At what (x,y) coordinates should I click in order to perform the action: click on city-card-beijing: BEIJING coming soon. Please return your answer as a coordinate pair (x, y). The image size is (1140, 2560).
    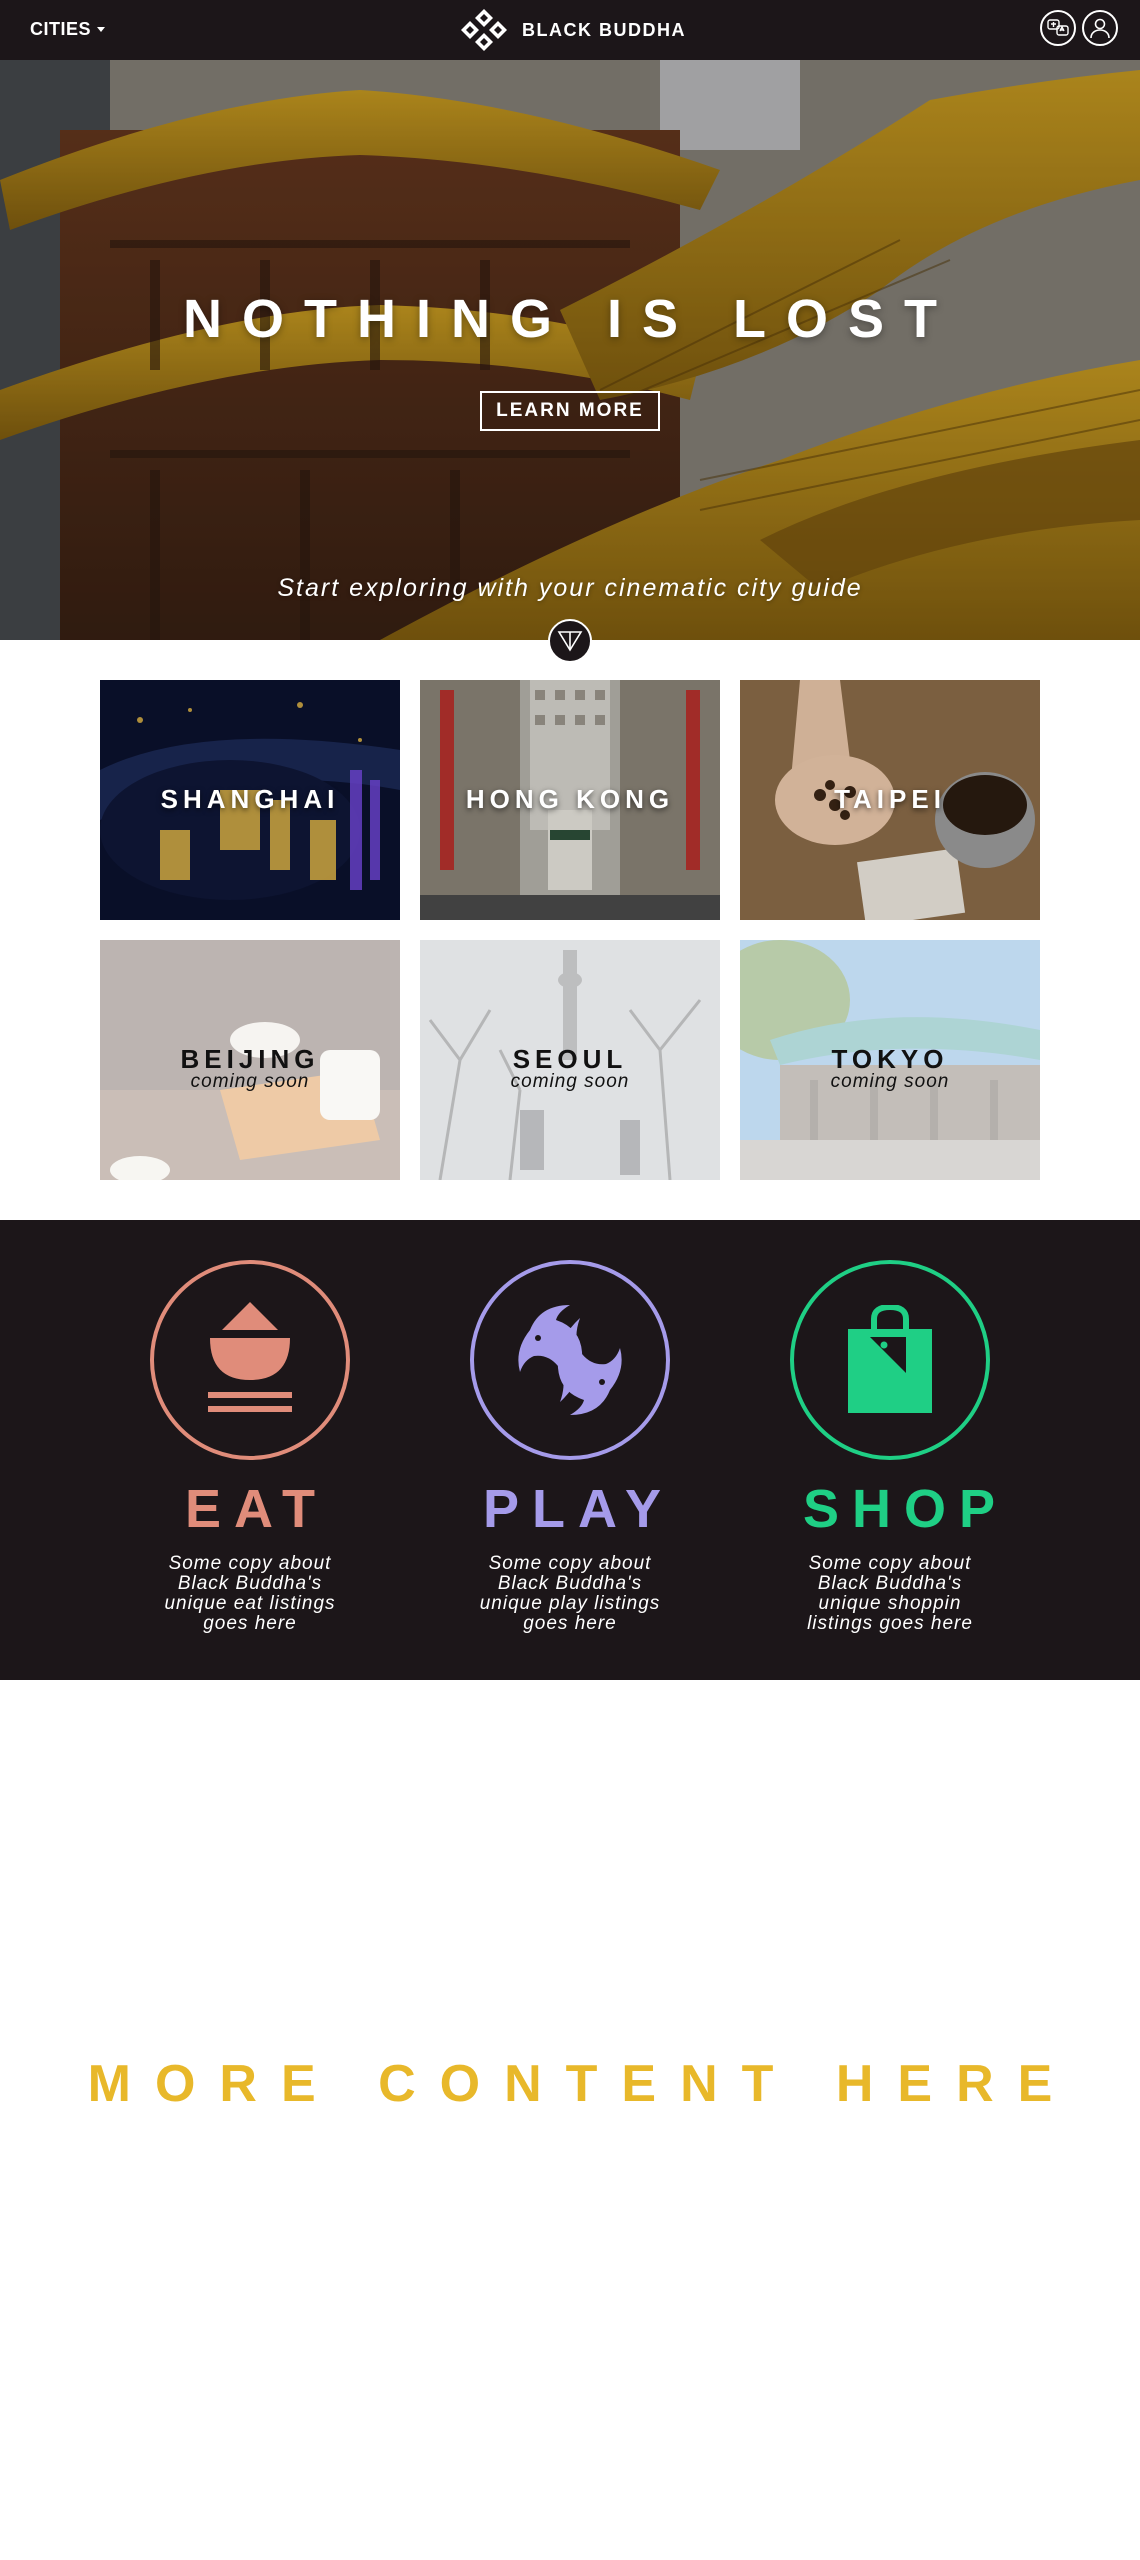
    Looking at the image, I should click on (250, 1060).